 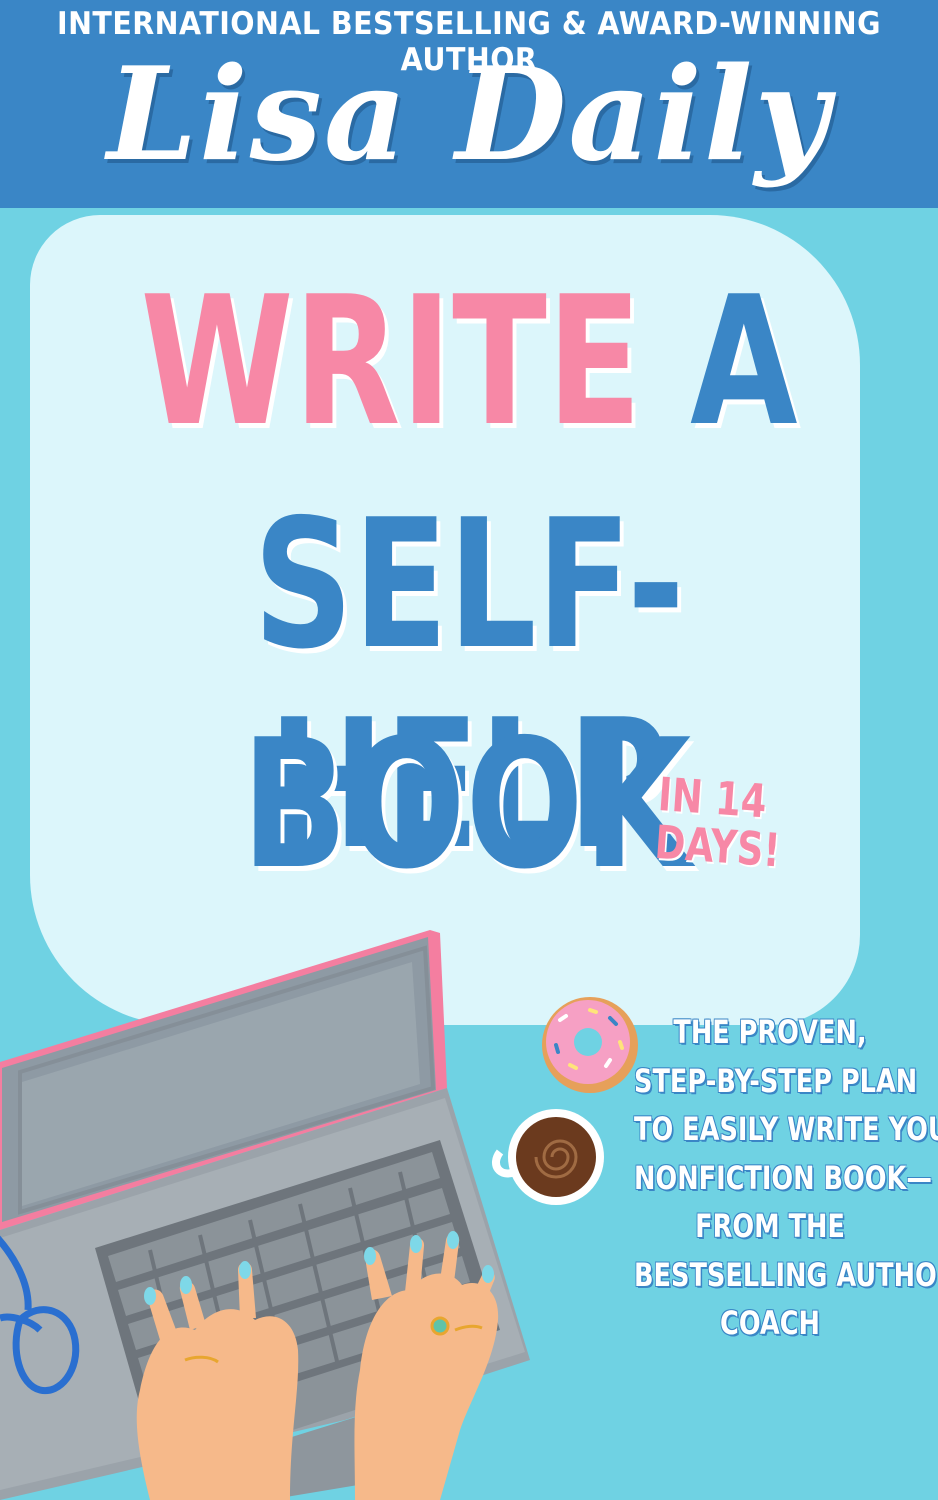 I want to click on description-line: COACH, so click(x=770, y=1323).